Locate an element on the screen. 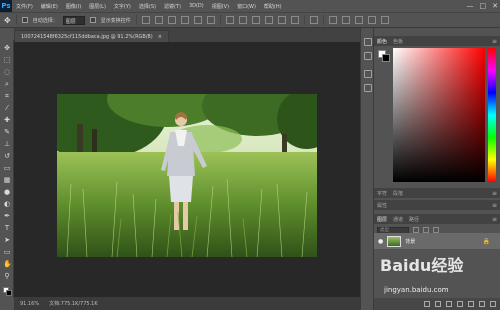 The width and height of the screenshot is (500, 310). tools-panel: ✥ ⬚ ◌ ⌕ ⌗ ⁄ ✚ ✎ ⊥ ↺ ▭ ▦ ● ◐ ✒ T ➤ ▭ ✋ ⚲ is located at coordinates (7, 169).